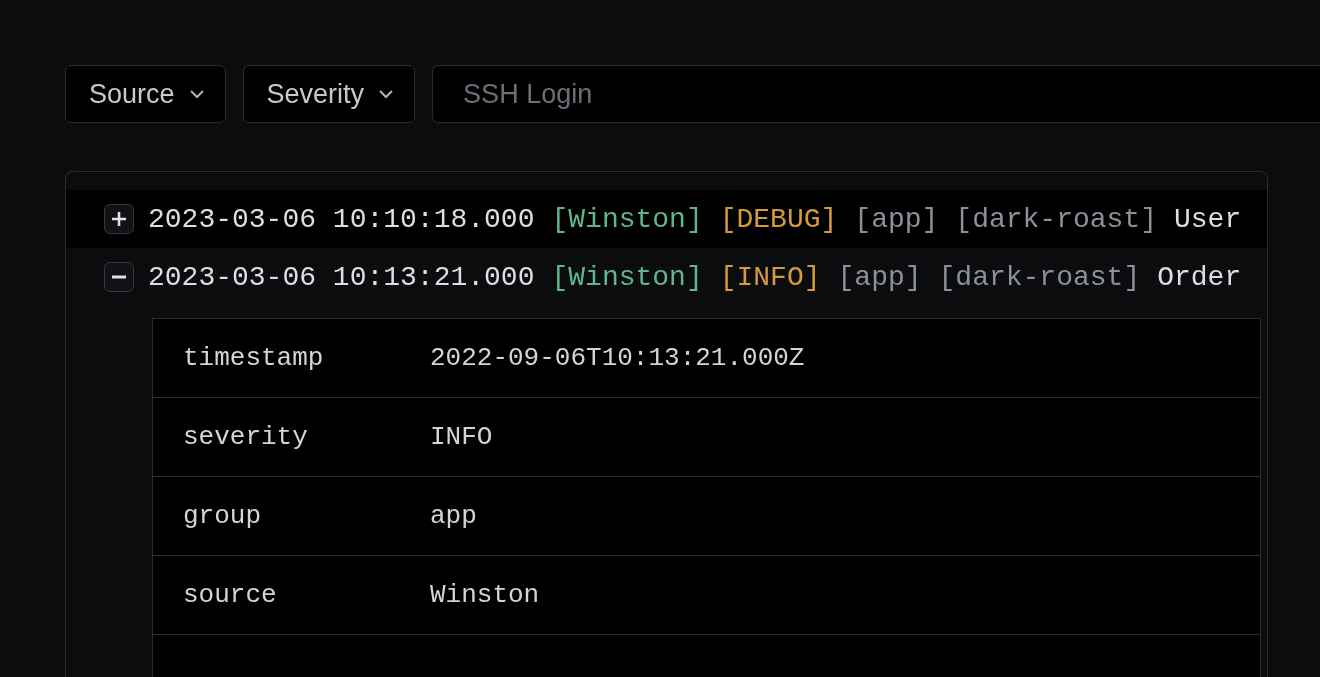 The image size is (1320, 677). I want to click on log-timestamp: 2023-03-06 10:13:21.000, so click(341, 277).